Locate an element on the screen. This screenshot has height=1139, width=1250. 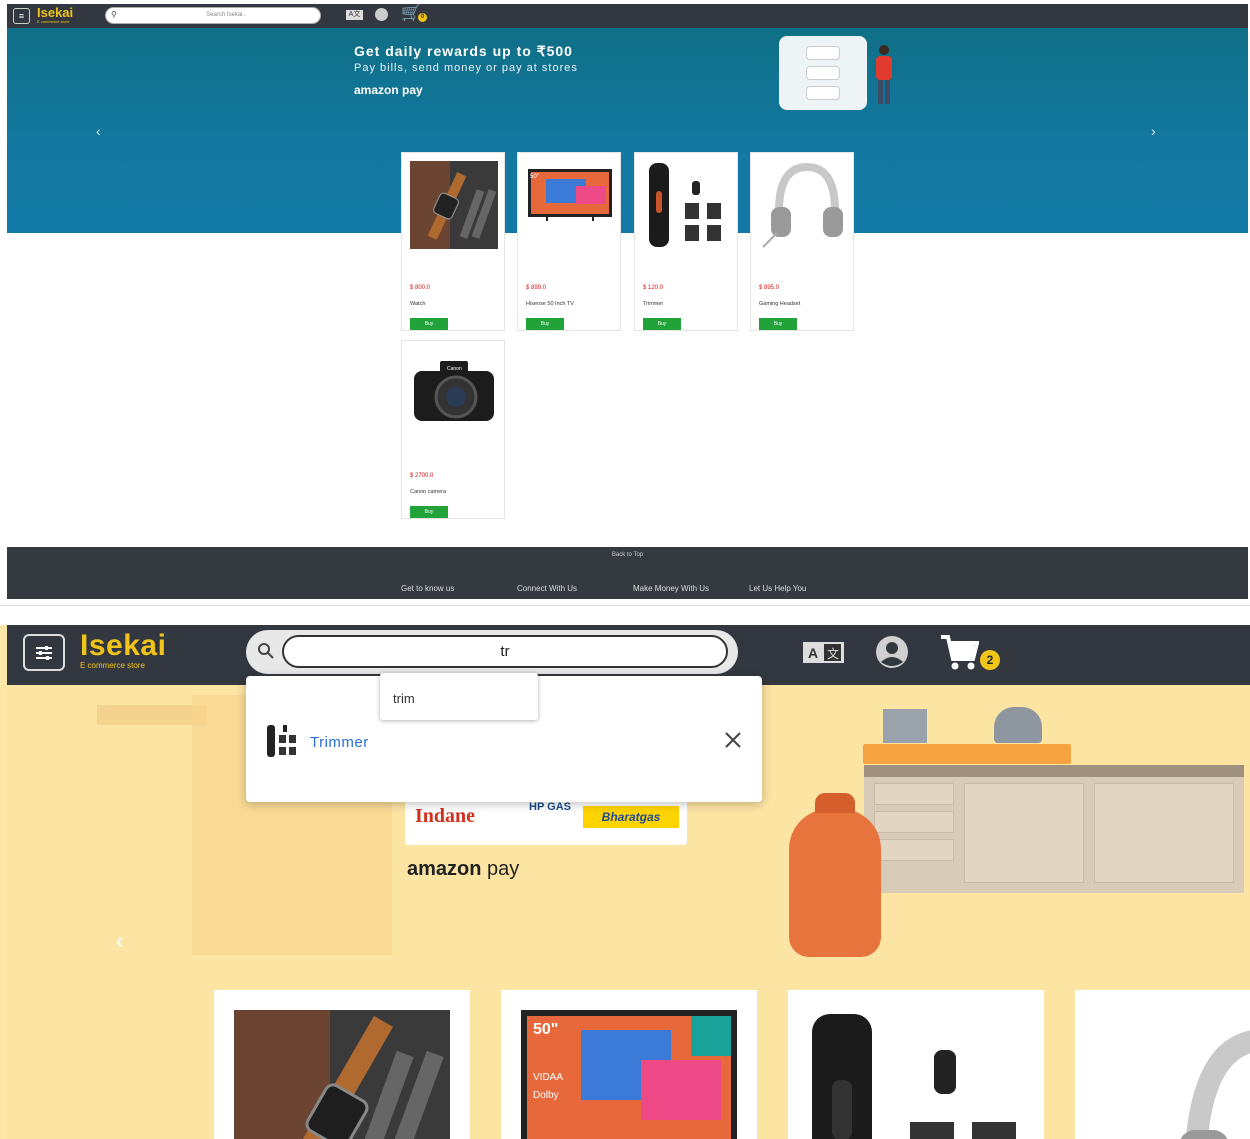
person-illustration is located at coordinates (884, 74).